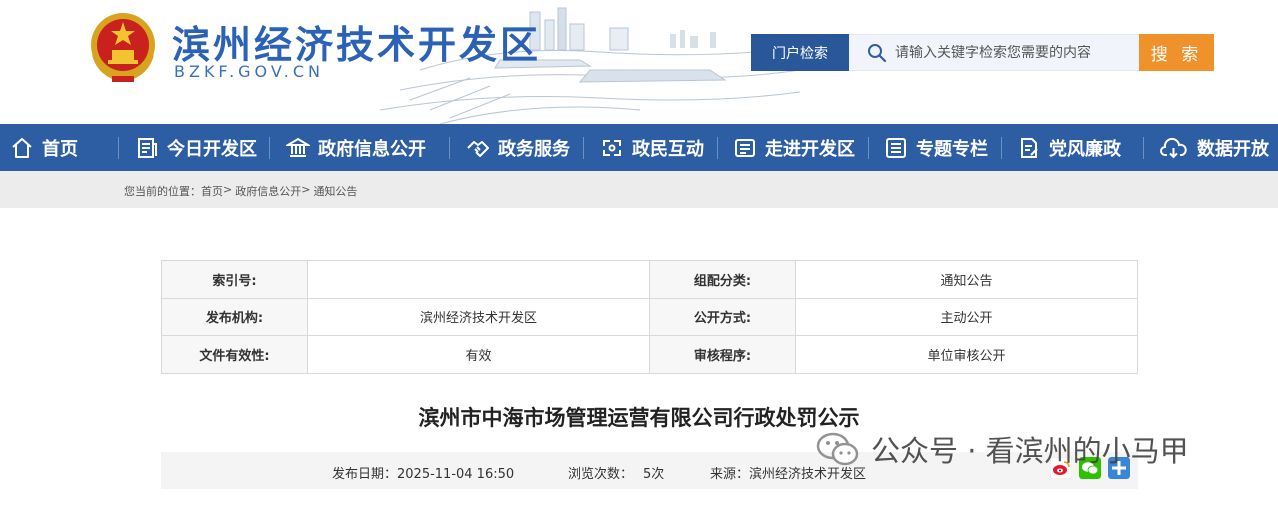  I want to click on nav-item-gov-info: 政府信息公开, so click(356, 147).